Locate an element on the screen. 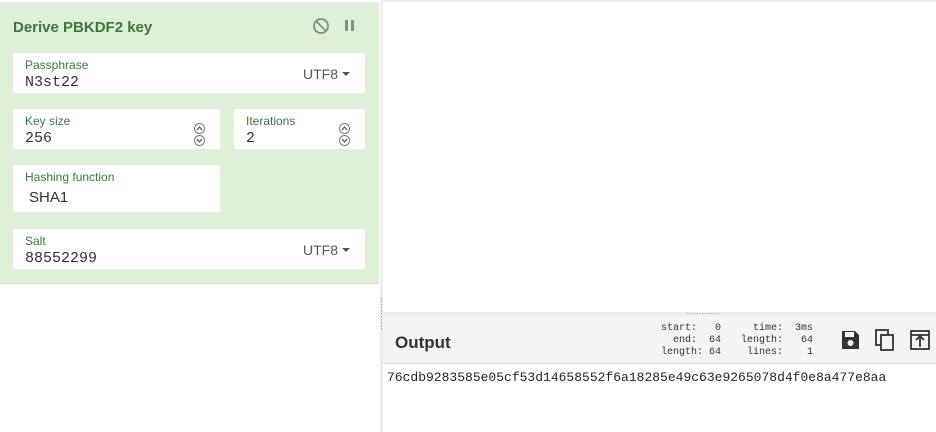  passphrase-label: Passphrase is located at coordinates (57, 65).